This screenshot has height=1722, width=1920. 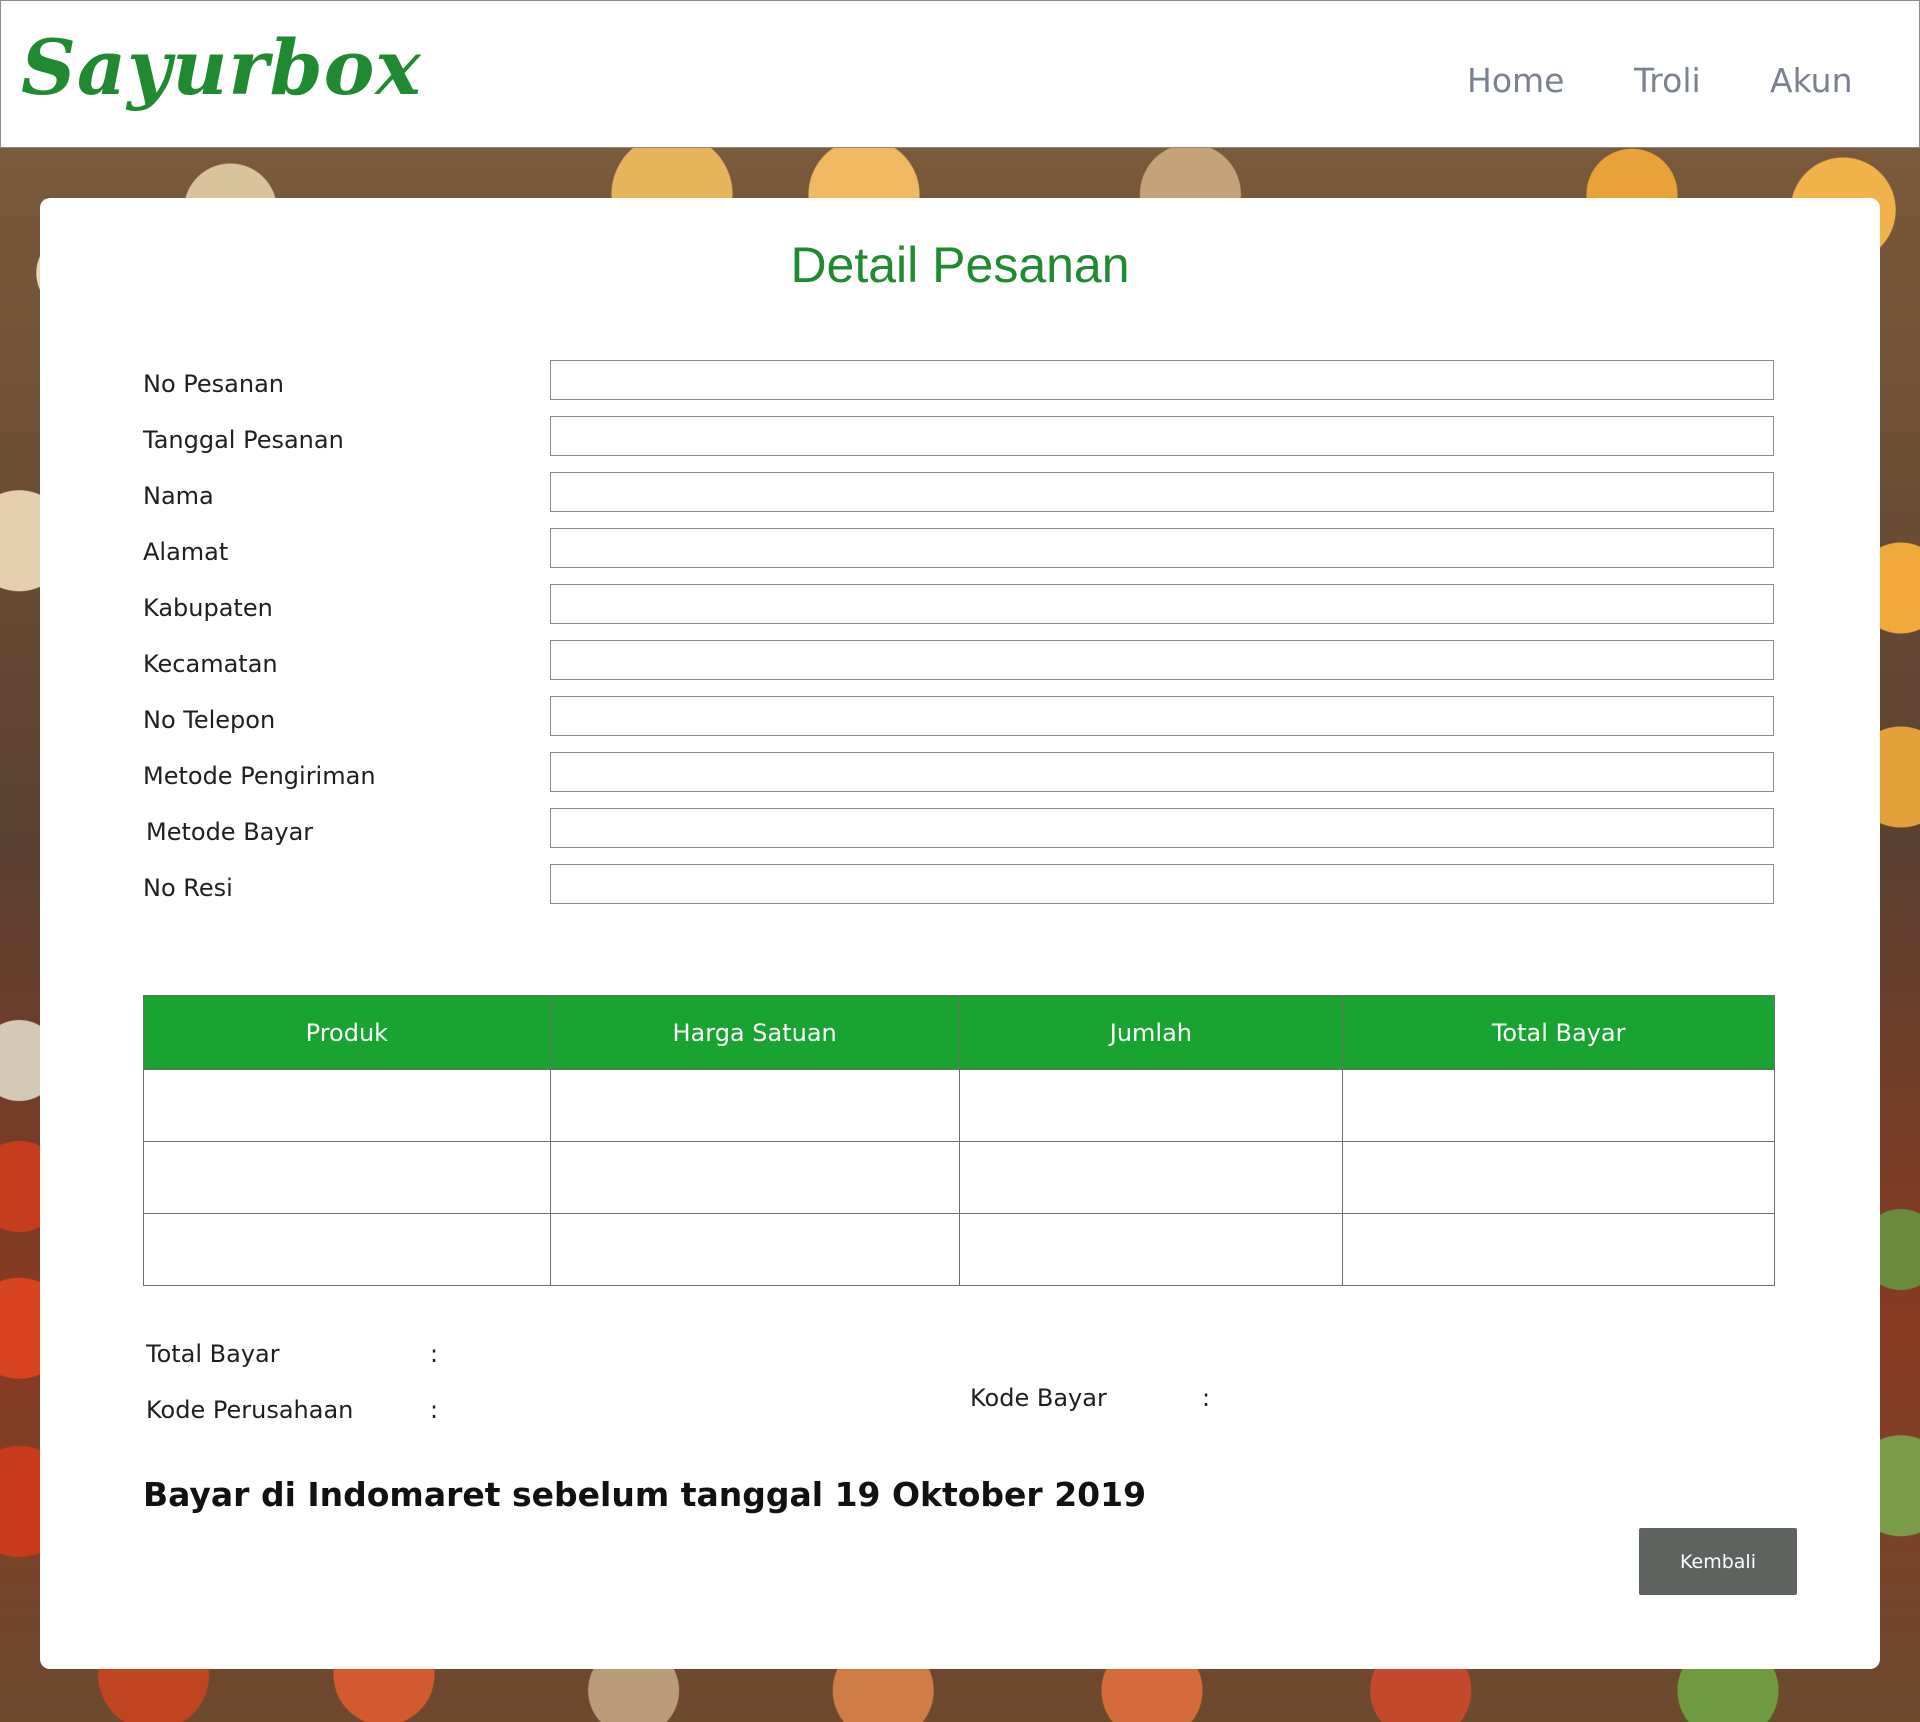 I want to click on input-alamat, so click(x=1162, y=548).